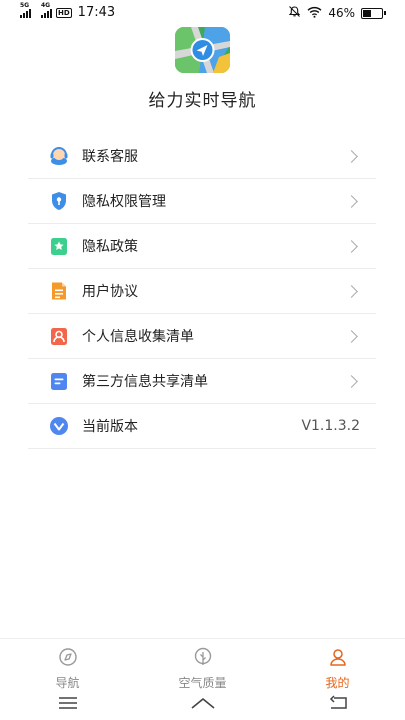 The image size is (405, 720). What do you see at coordinates (59, 426) in the screenshot?
I see `version-icon` at bounding box center [59, 426].